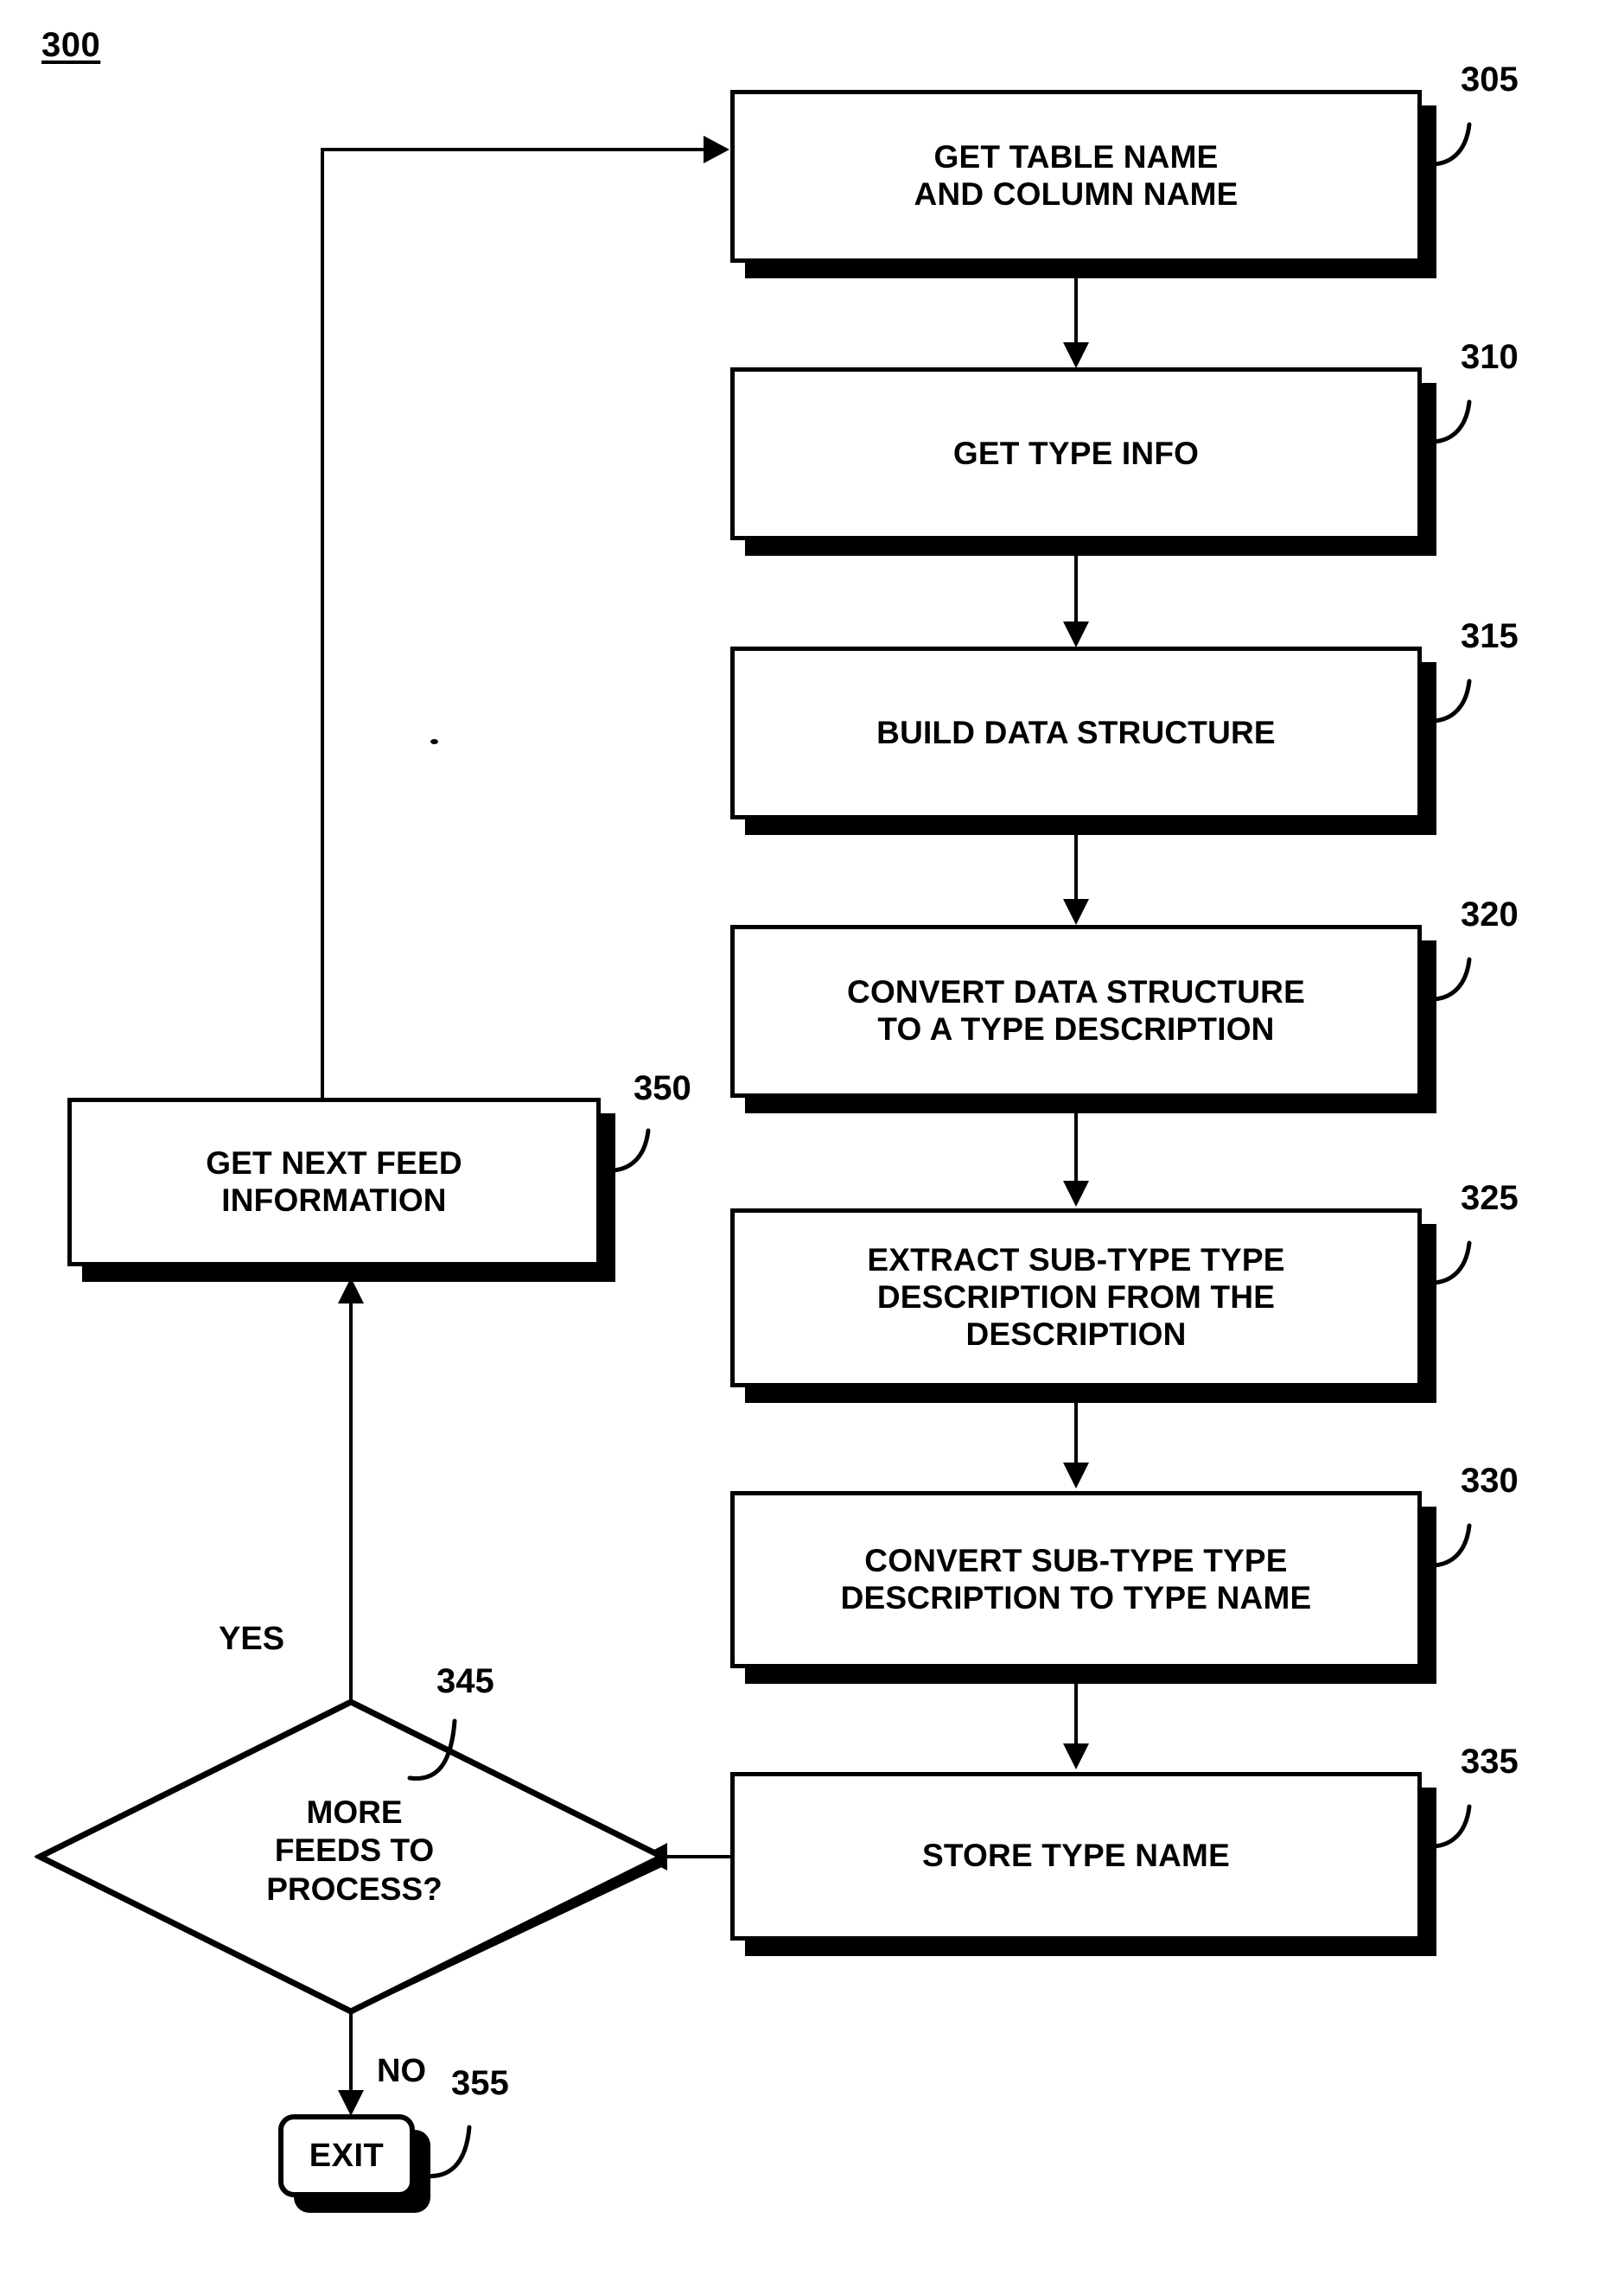 The image size is (1624, 2269). I want to click on no-branch-arrowhead, so click(351, 2103).